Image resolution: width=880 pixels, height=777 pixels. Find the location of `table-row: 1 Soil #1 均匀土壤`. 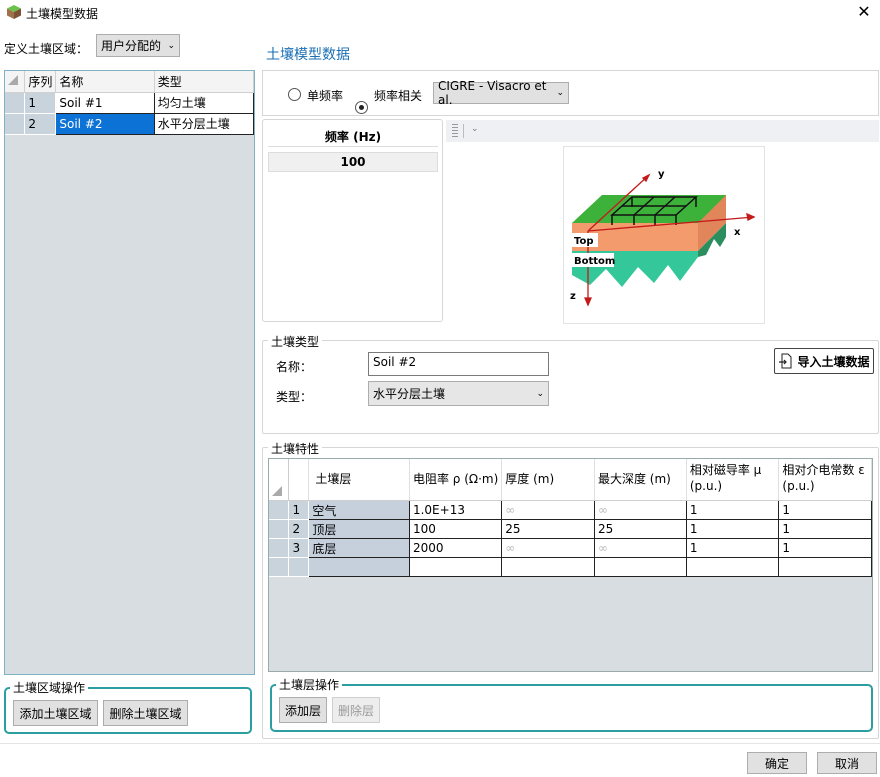

table-row: 1 Soil #1 均匀土壤 is located at coordinates (130, 103).